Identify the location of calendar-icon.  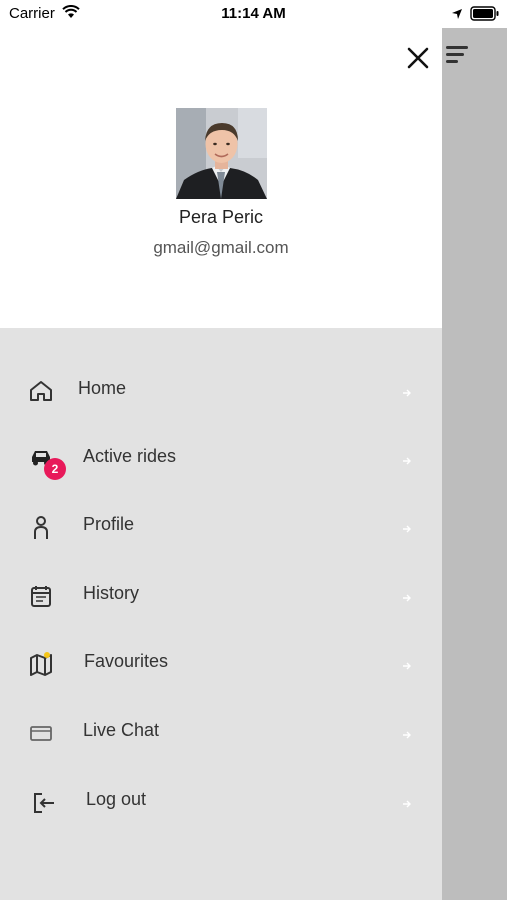
(41, 596).